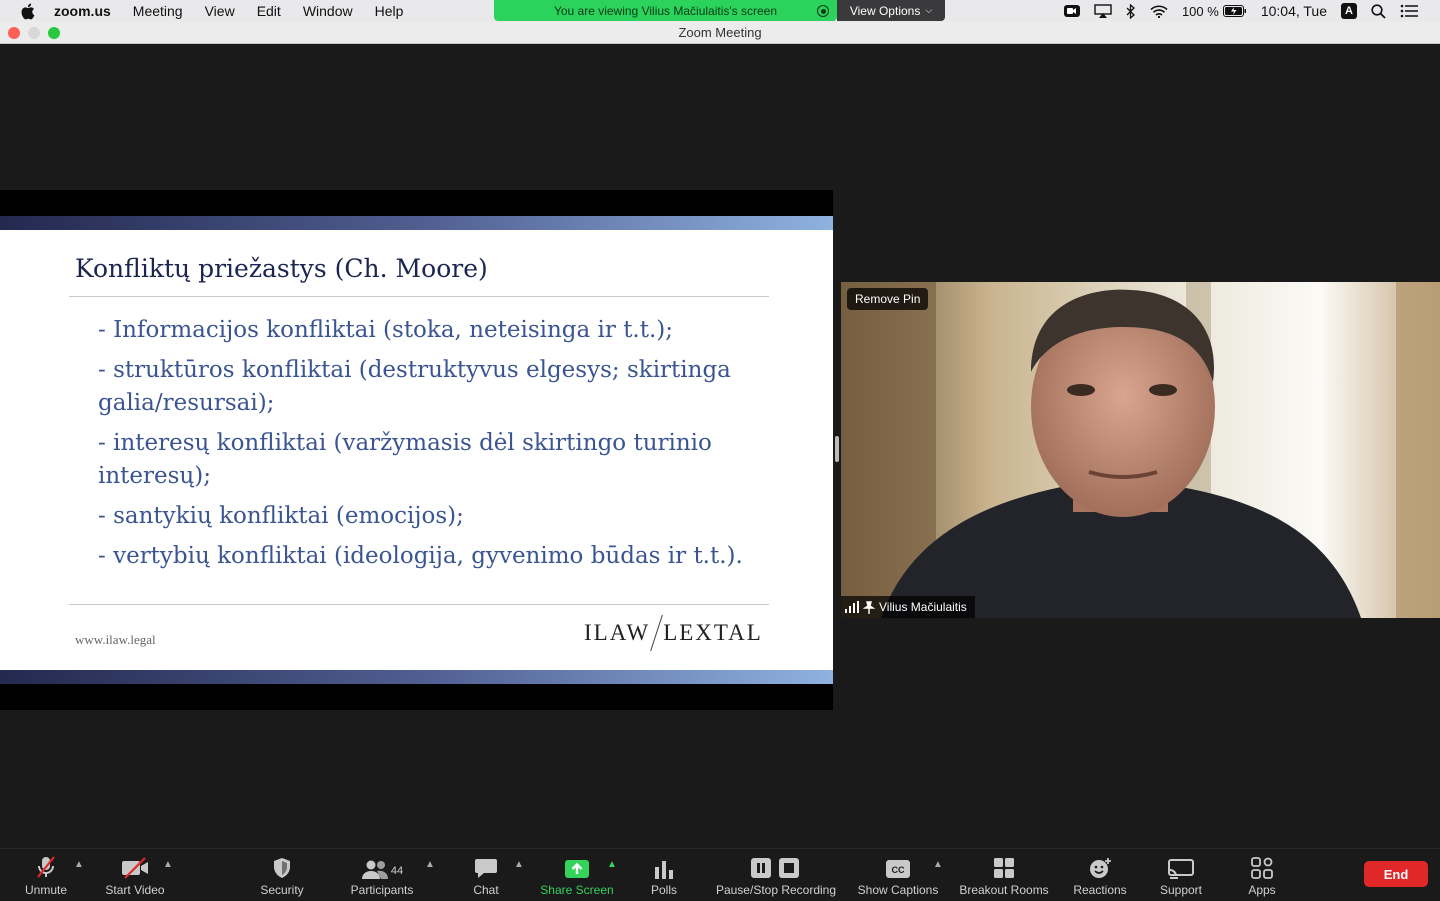 The width and height of the screenshot is (1440, 901). What do you see at coordinates (1294, 11) in the screenshot?
I see `clock: 10:04, Tue` at bounding box center [1294, 11].